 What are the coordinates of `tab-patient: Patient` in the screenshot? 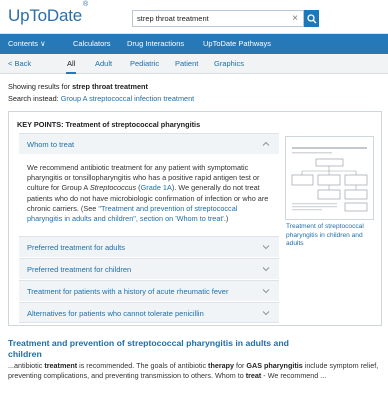 It's located at (186, 63).